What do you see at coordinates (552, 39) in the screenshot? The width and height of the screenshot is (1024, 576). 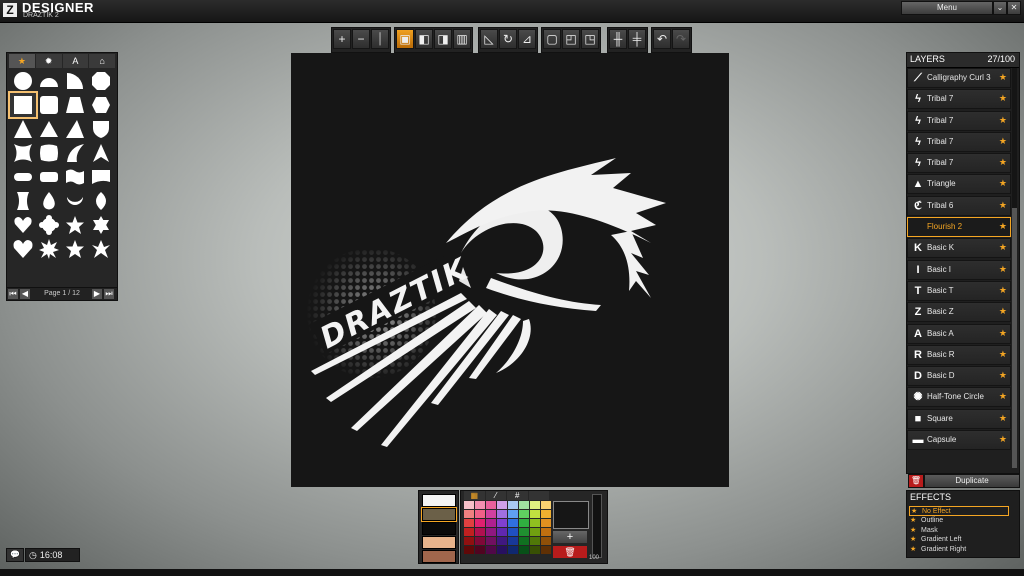 I see `align-center-icon: ▢` at bounding box center [552, 39].